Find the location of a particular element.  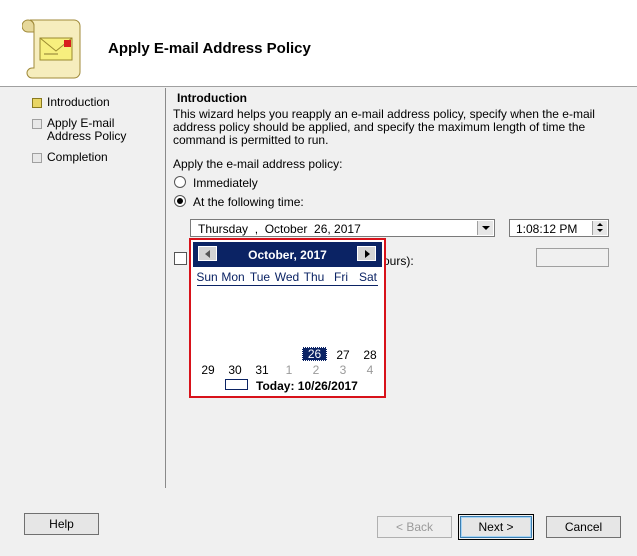

day-of-week: Mon is located at coordinates (233, 277).